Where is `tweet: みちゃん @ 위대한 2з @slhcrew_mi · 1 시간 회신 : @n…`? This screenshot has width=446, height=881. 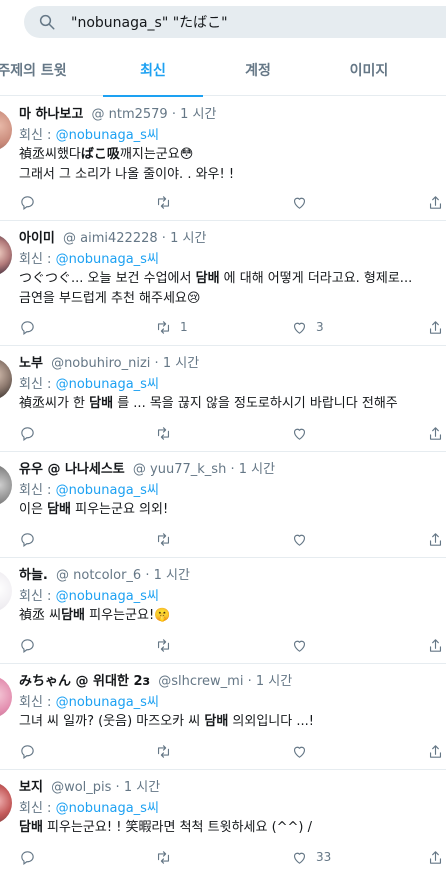
tweet: みちゃん @ 위대한 2з @slhcrew_mi · 1 시간 회신 : @n… is located at coordinates (223, 717).